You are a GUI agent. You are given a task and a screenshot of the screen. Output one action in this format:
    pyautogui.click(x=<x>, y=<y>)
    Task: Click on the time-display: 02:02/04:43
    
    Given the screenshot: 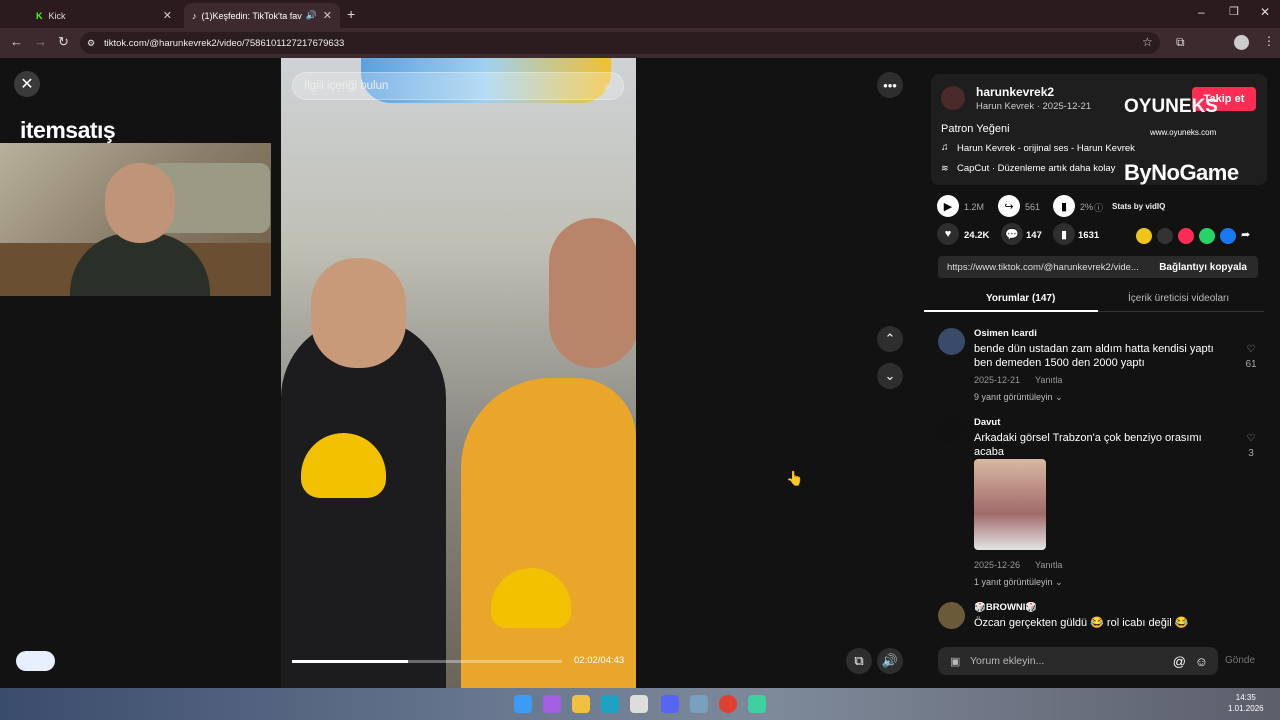 What is the action you would take?
    pyautogui.click(x=599, y=660)
    